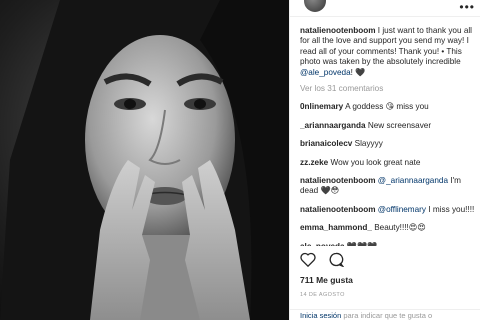 The image size is (480, 320). What do you see at coordinates (388, 89) in the screenshot?
I see `view-more-comments-link: Ver los 31 comentarios` at bounding box center [388, 89].